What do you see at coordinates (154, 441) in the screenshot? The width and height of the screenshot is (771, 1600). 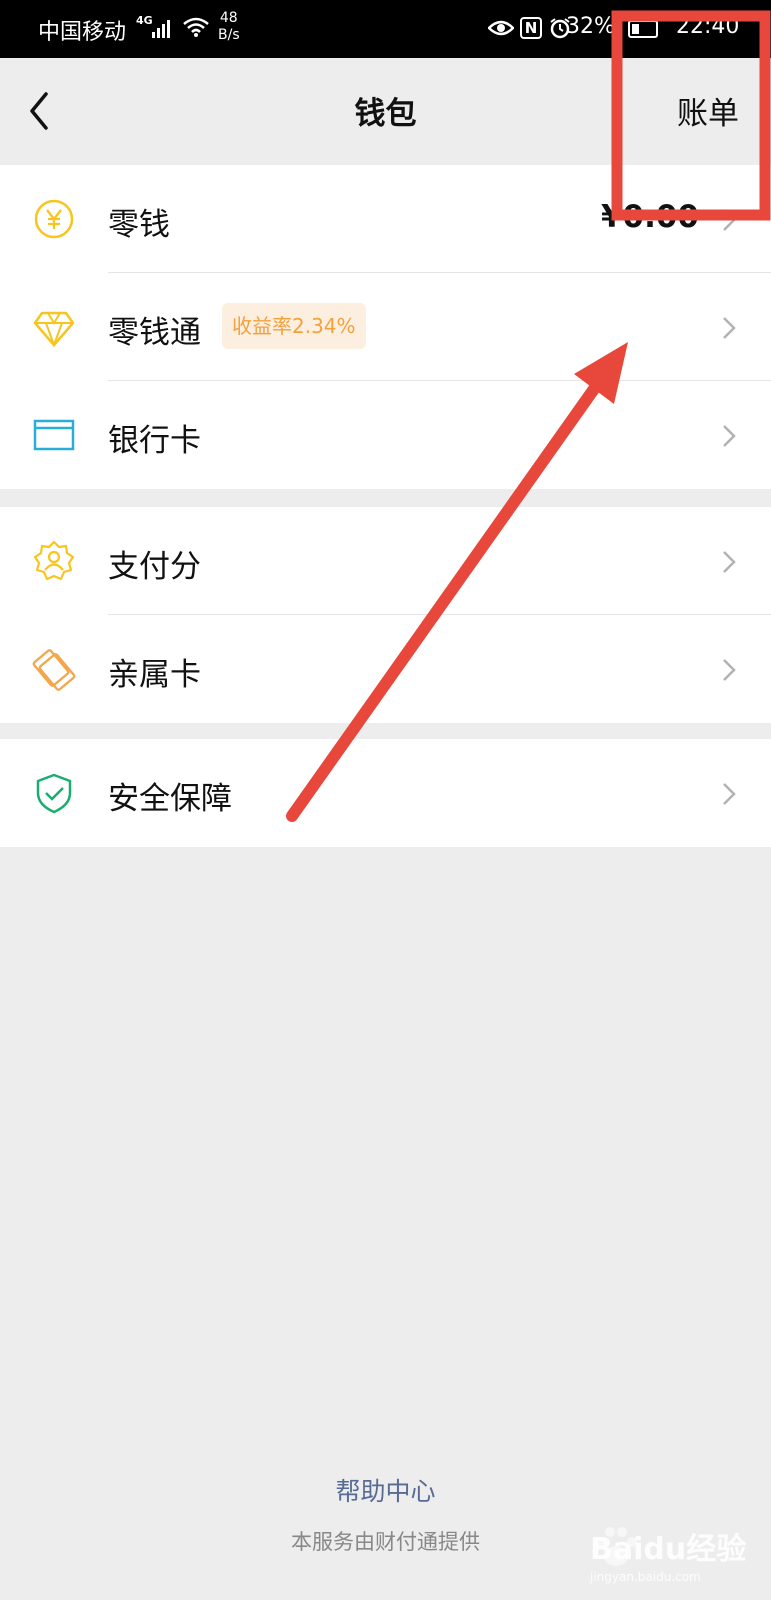 I see `bank-card-label: 银行卡` at bounding box center [154, 441].